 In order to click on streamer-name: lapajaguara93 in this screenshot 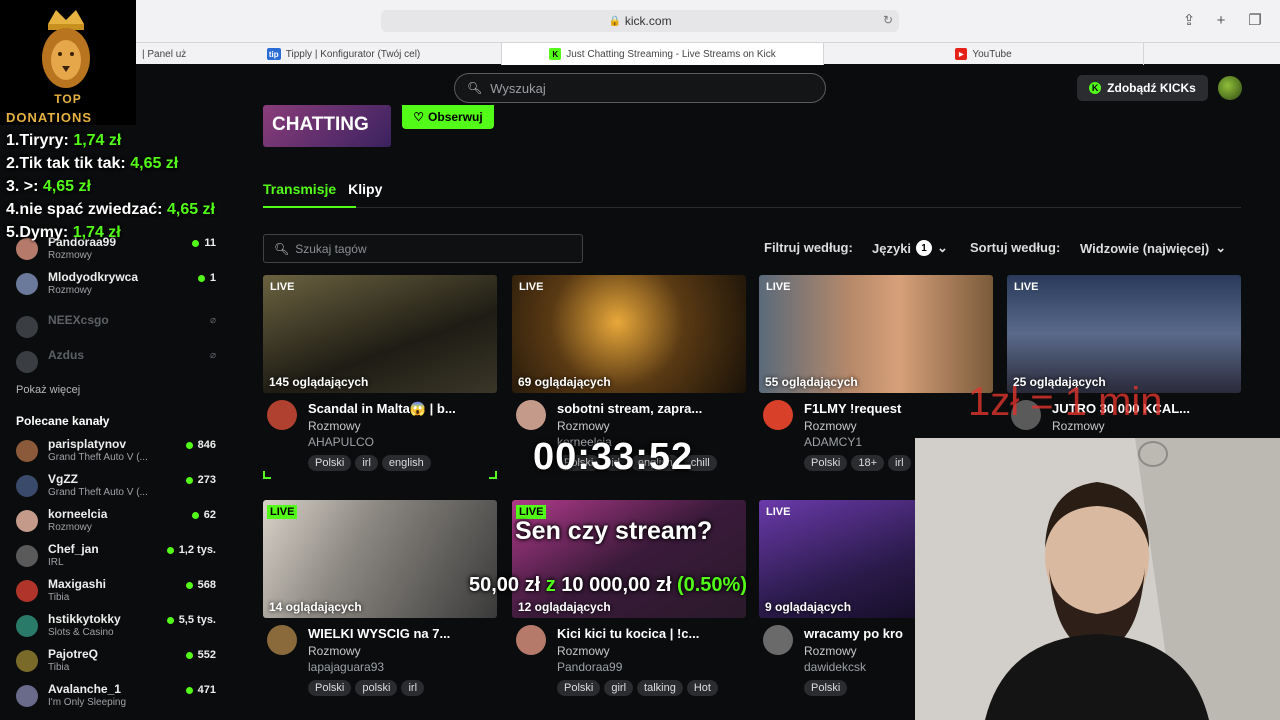, I will do `click(346, 667)`.